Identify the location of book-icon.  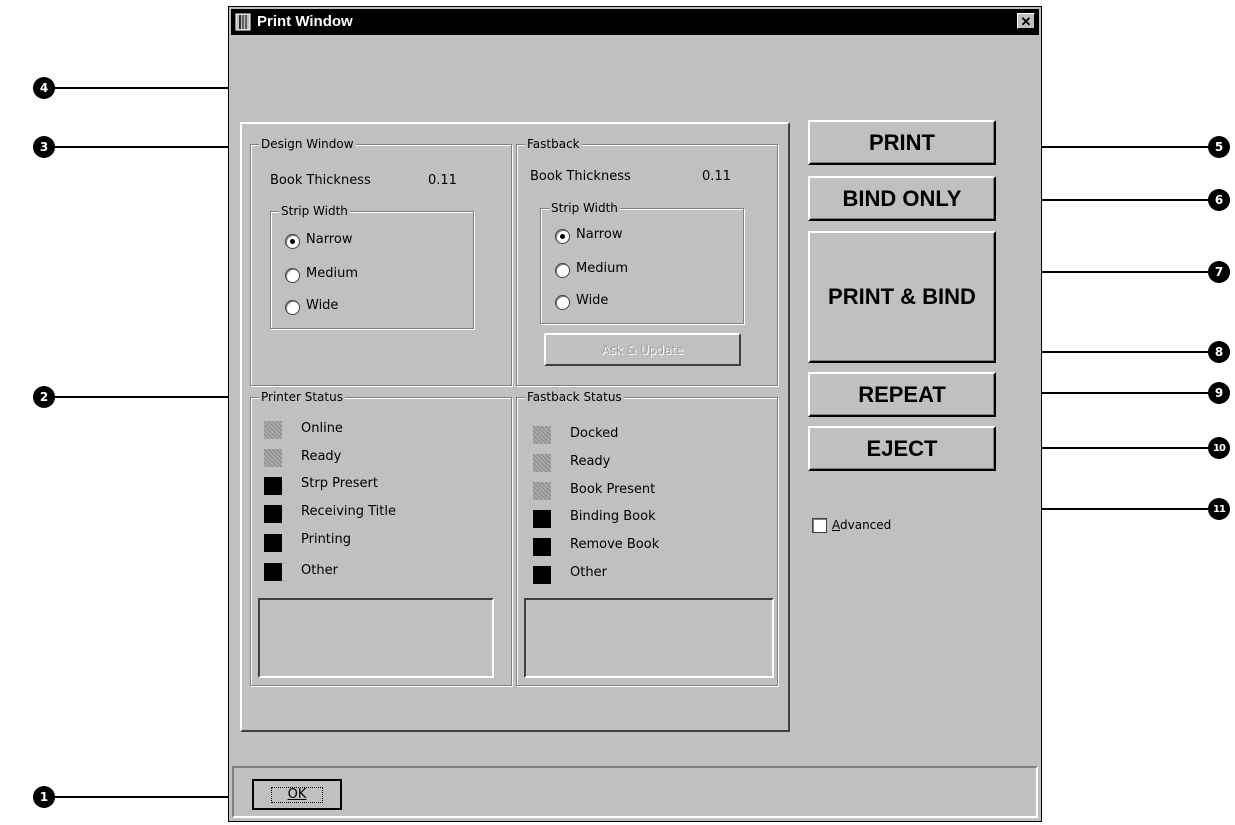
(243, 22).